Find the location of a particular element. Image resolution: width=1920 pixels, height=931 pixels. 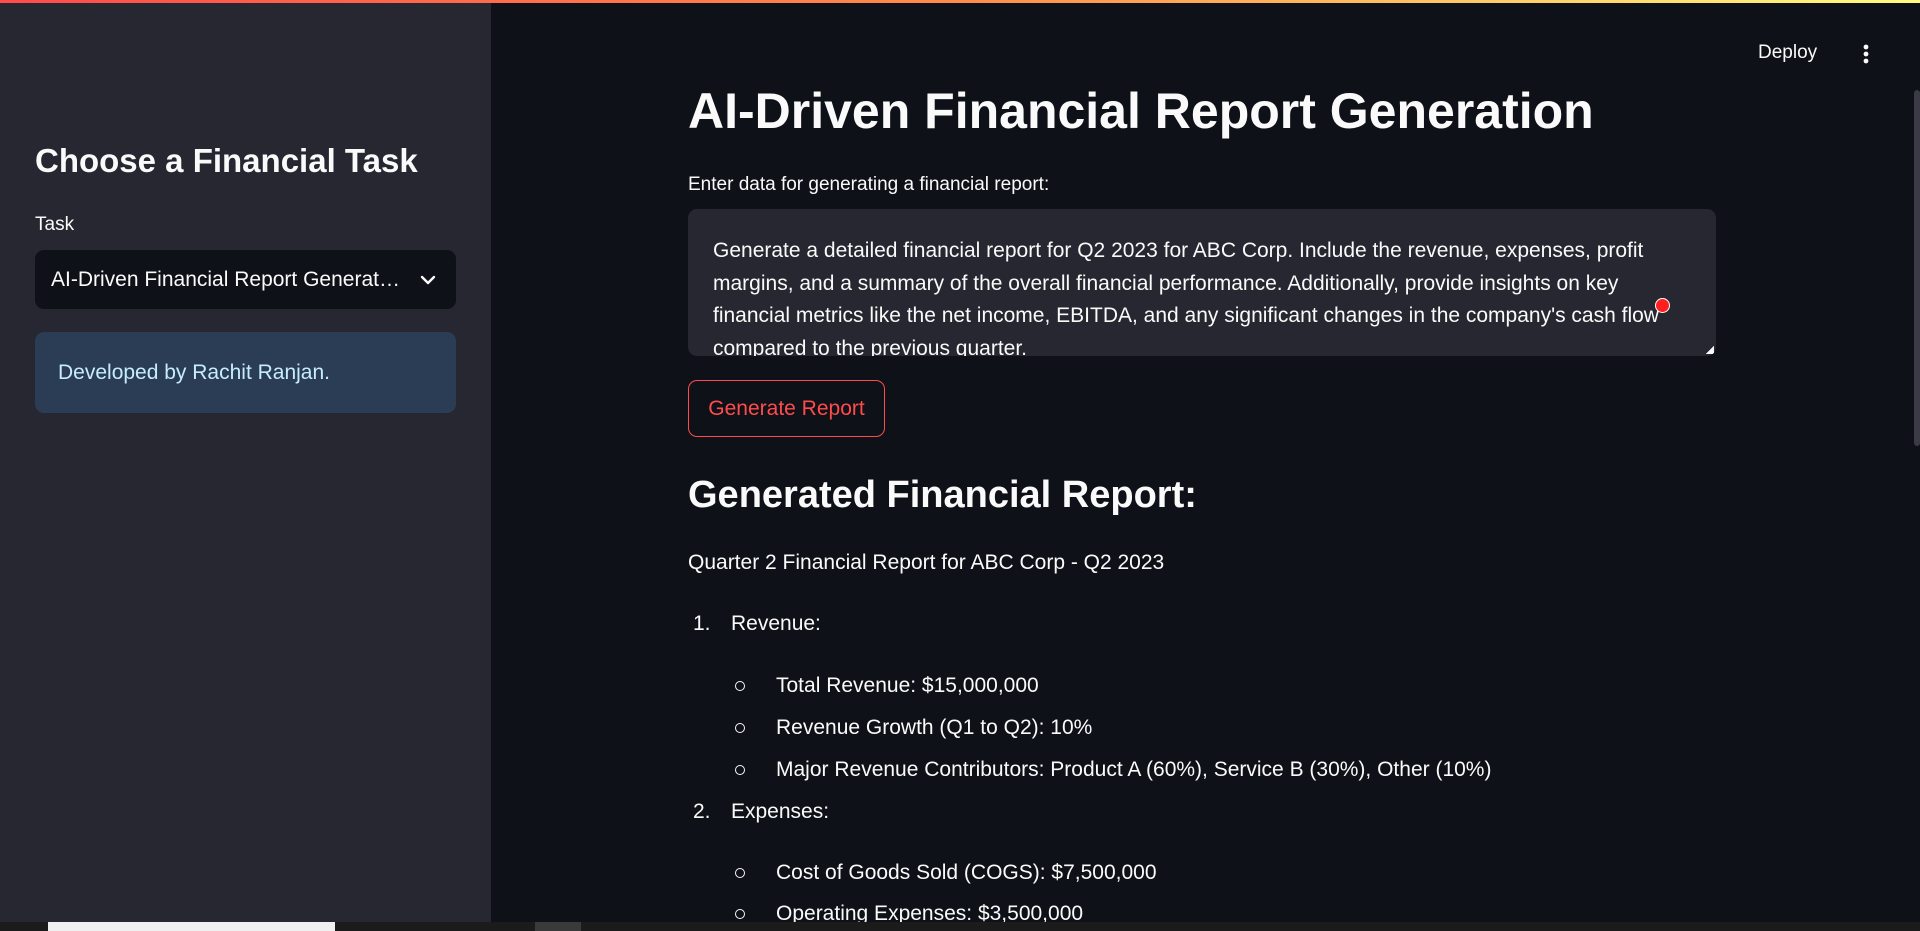

bullet-text: Cost of Goods Sold (COGS): $7,500,000 is located at coordinates (966, 872).